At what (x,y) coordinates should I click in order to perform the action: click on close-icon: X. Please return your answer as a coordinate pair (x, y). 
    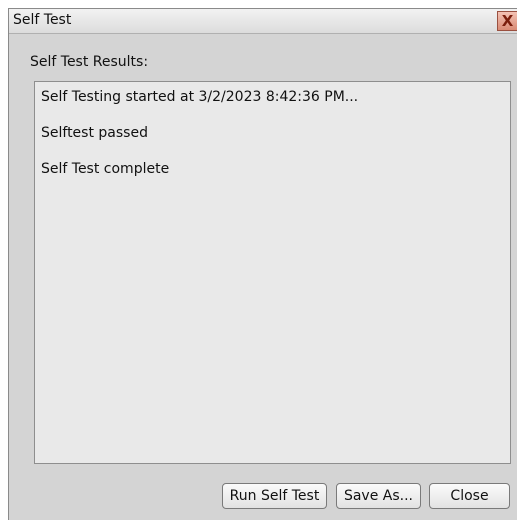
    Looking at the image, I should click on (507, 21).